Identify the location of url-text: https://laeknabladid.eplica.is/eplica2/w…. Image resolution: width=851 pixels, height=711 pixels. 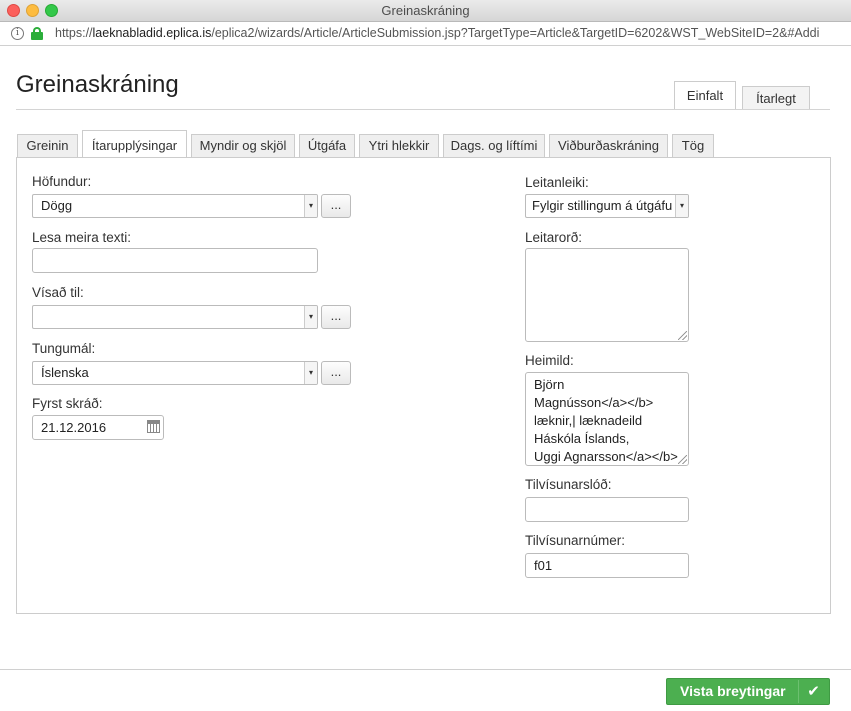
(437, 33).